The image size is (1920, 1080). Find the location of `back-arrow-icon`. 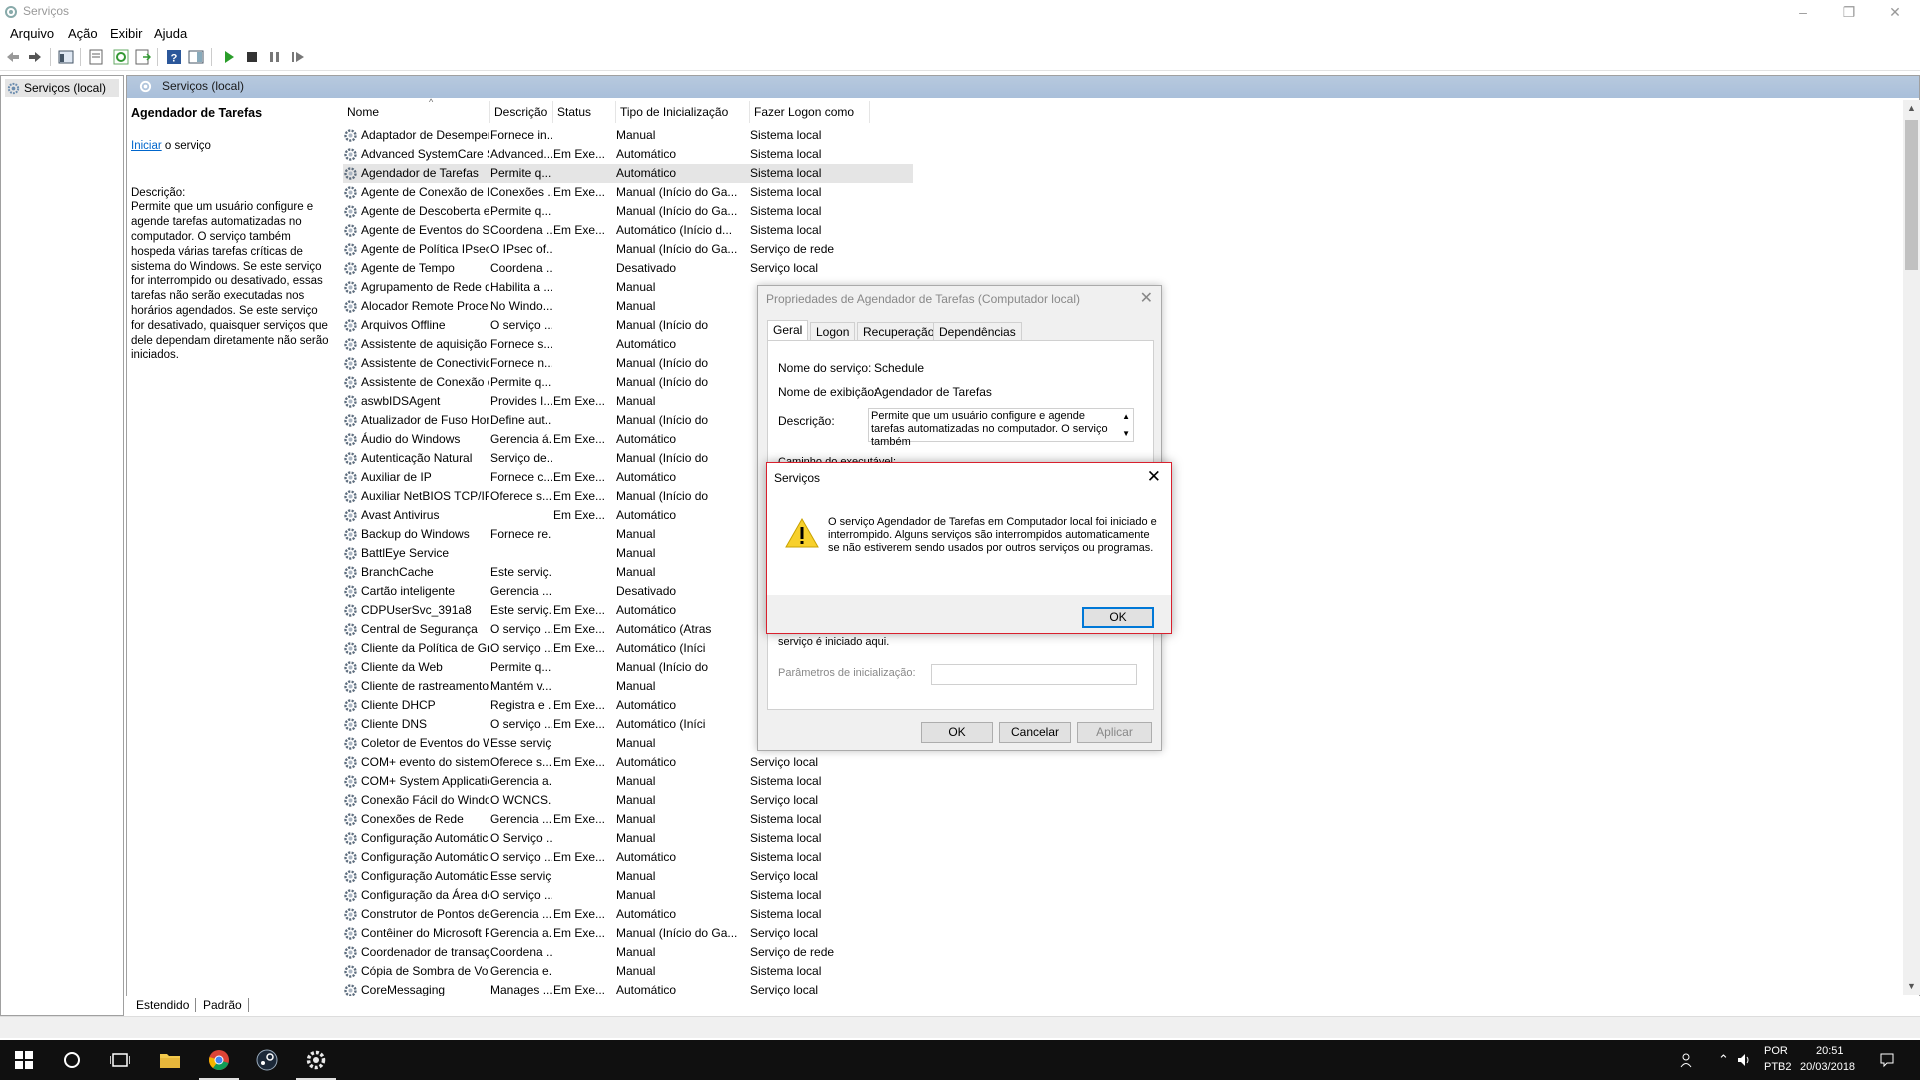

back-arrow-icon is located at coordinates (13, 57).